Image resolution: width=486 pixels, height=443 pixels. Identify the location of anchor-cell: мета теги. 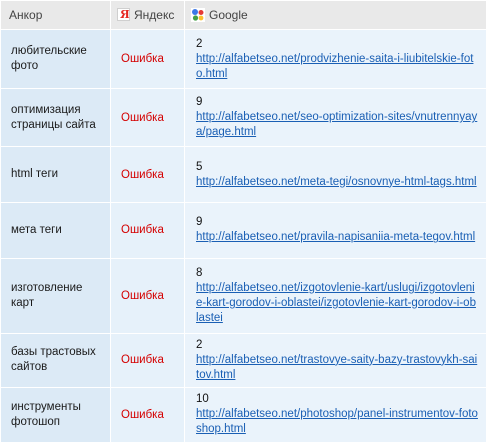
(55, 230).